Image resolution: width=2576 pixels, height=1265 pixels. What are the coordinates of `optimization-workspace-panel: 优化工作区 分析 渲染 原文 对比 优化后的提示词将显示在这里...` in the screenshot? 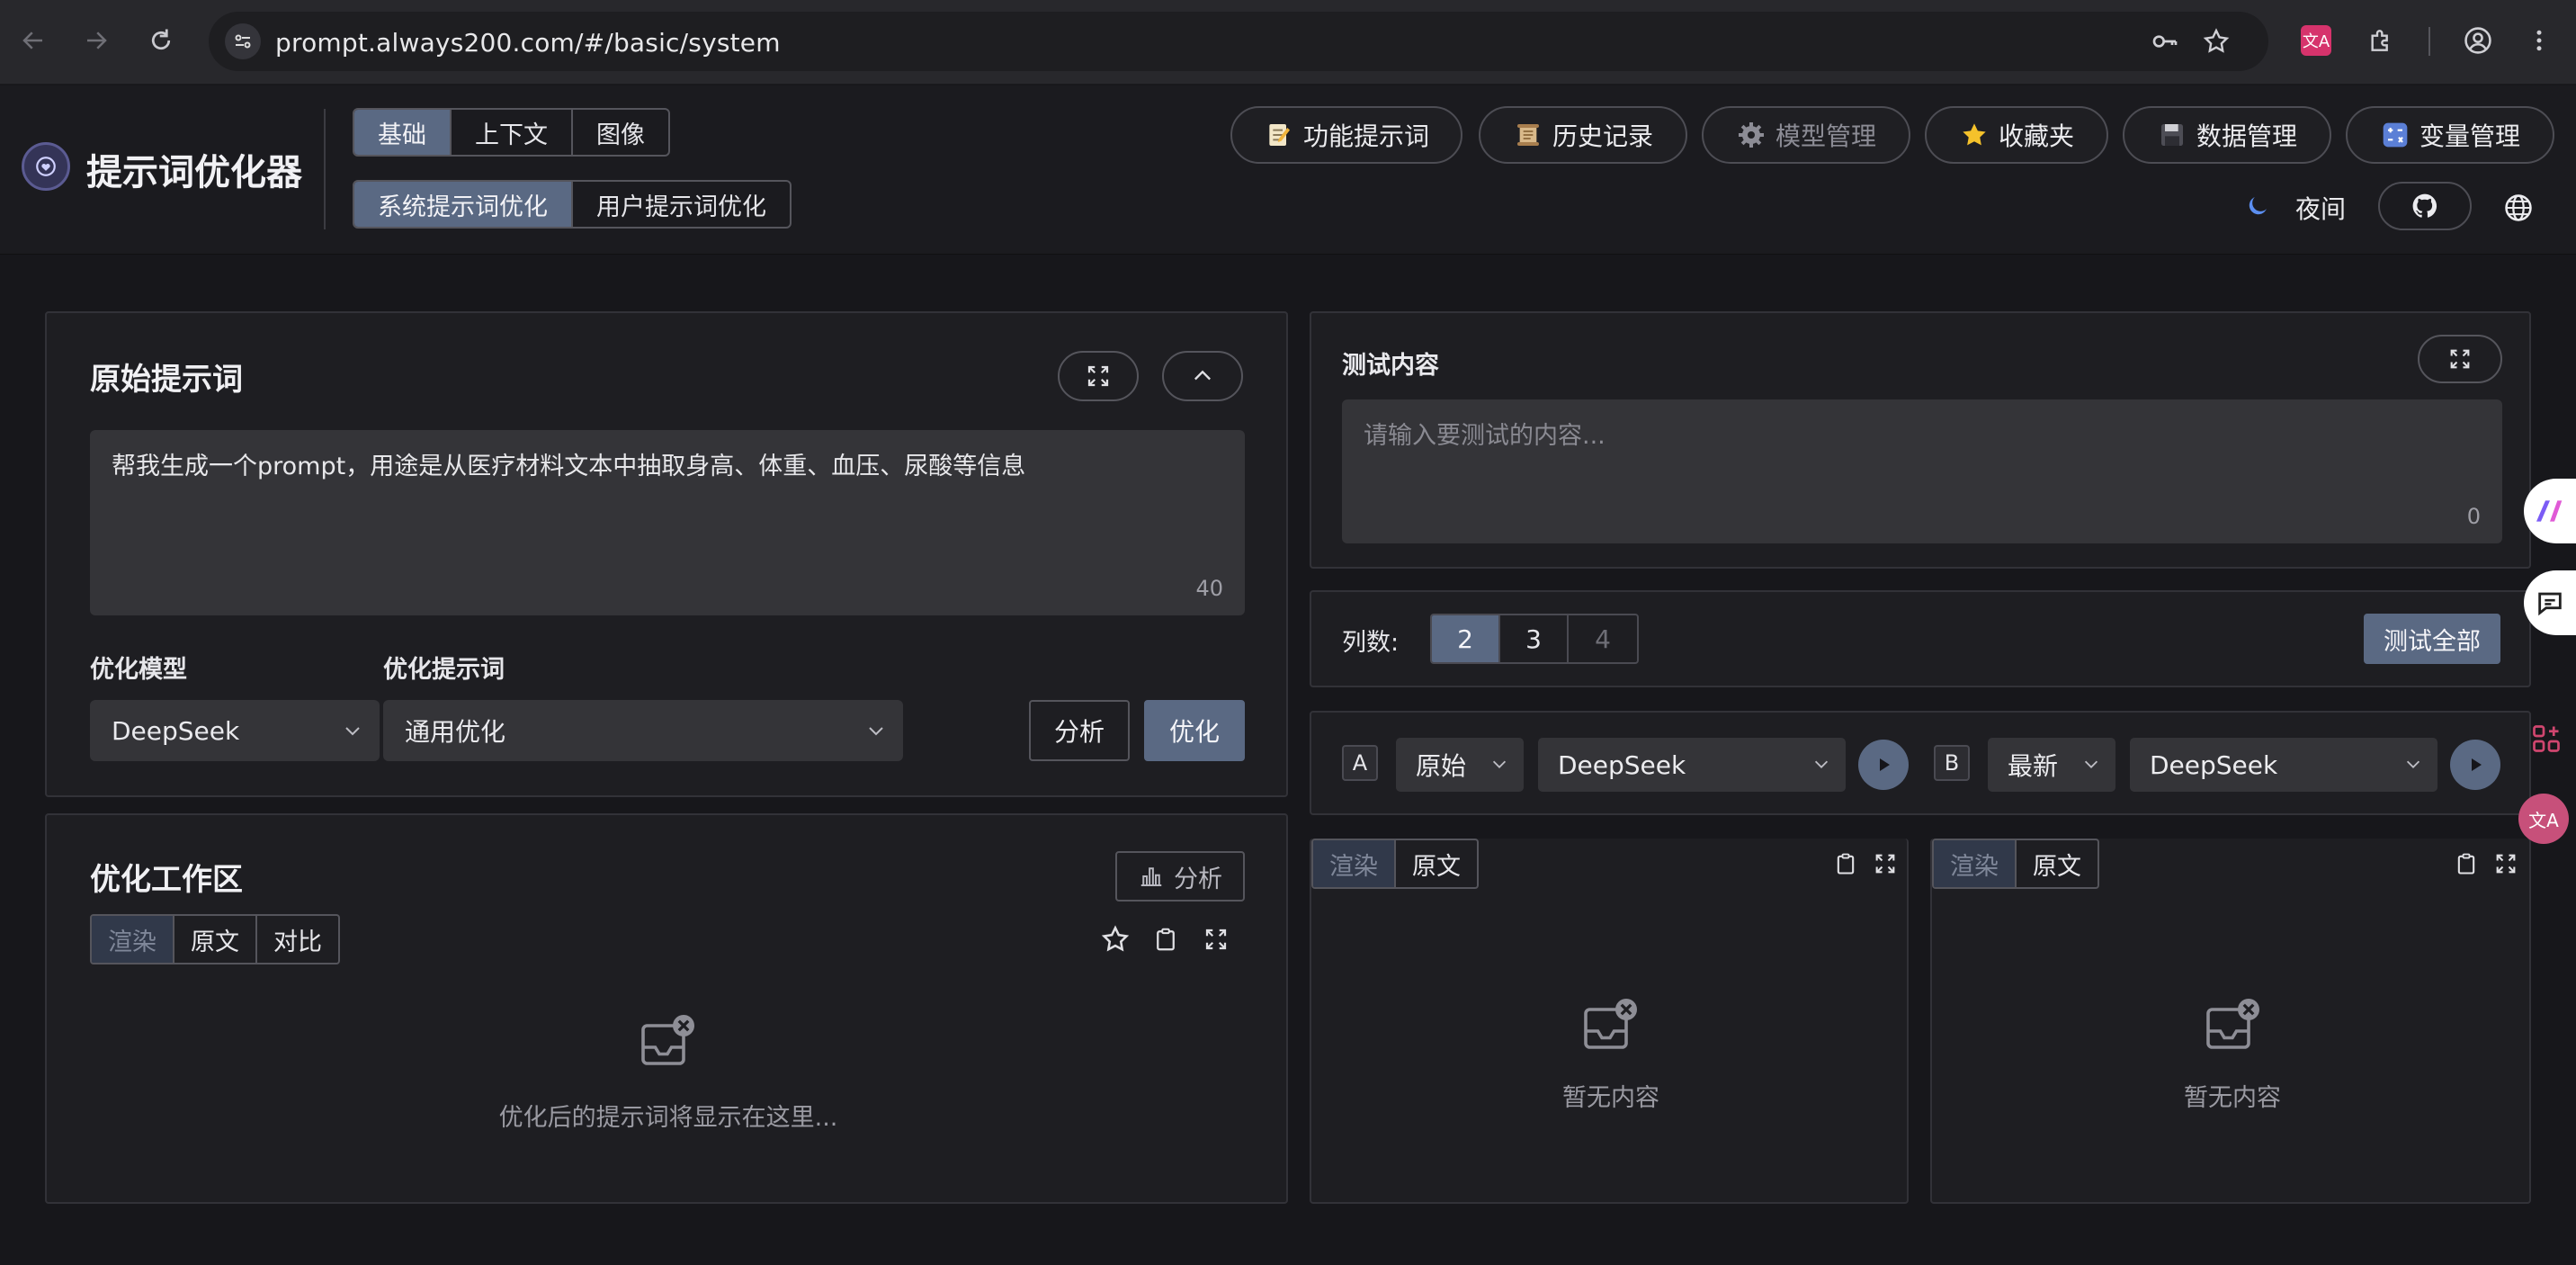 It's located at (666, 1008).